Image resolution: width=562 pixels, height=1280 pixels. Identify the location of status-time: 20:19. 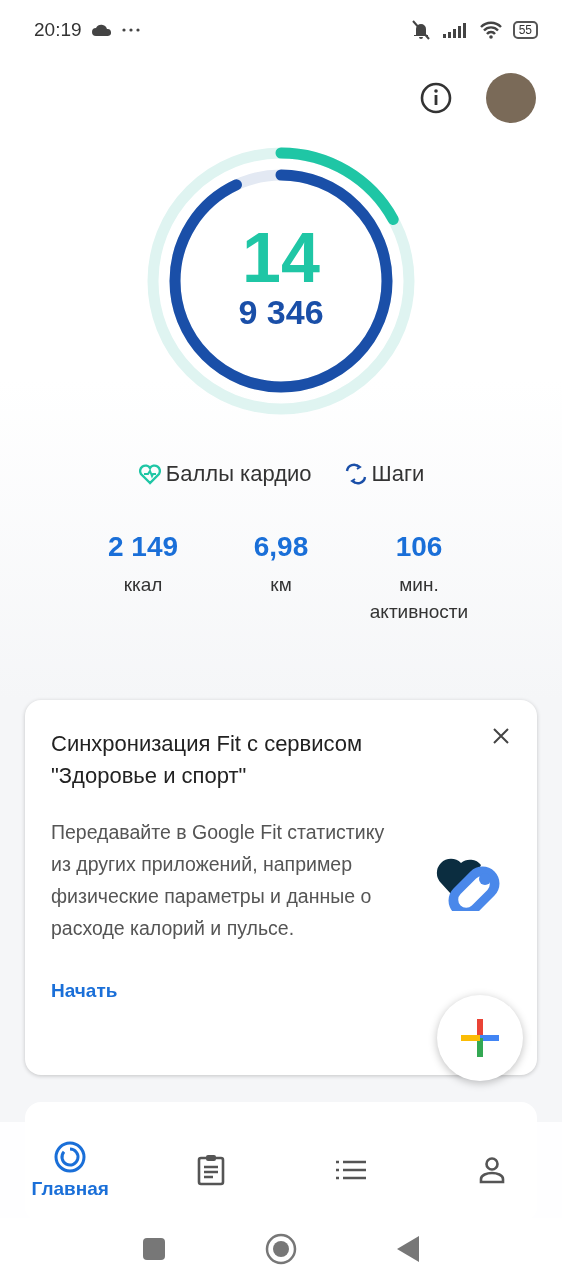
(58, 30).